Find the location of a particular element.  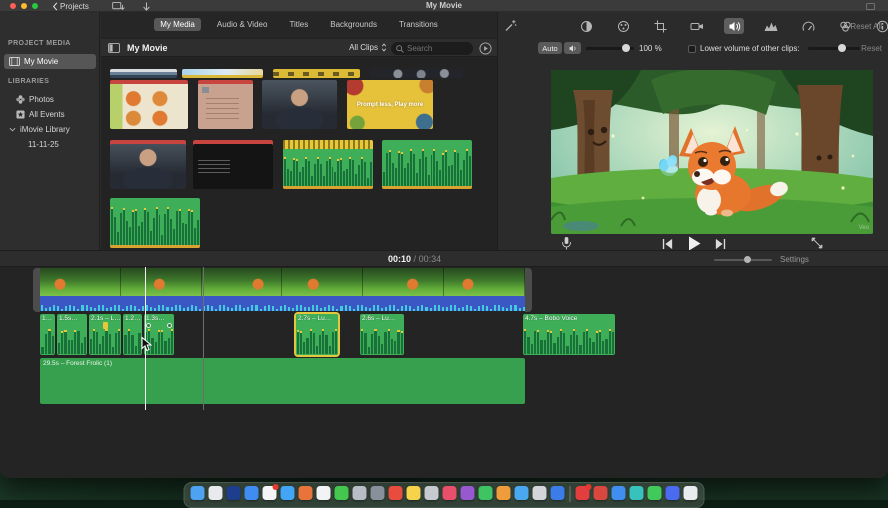

sidebar-item-event: 11-11-25 is located at coordinates (50, 144).